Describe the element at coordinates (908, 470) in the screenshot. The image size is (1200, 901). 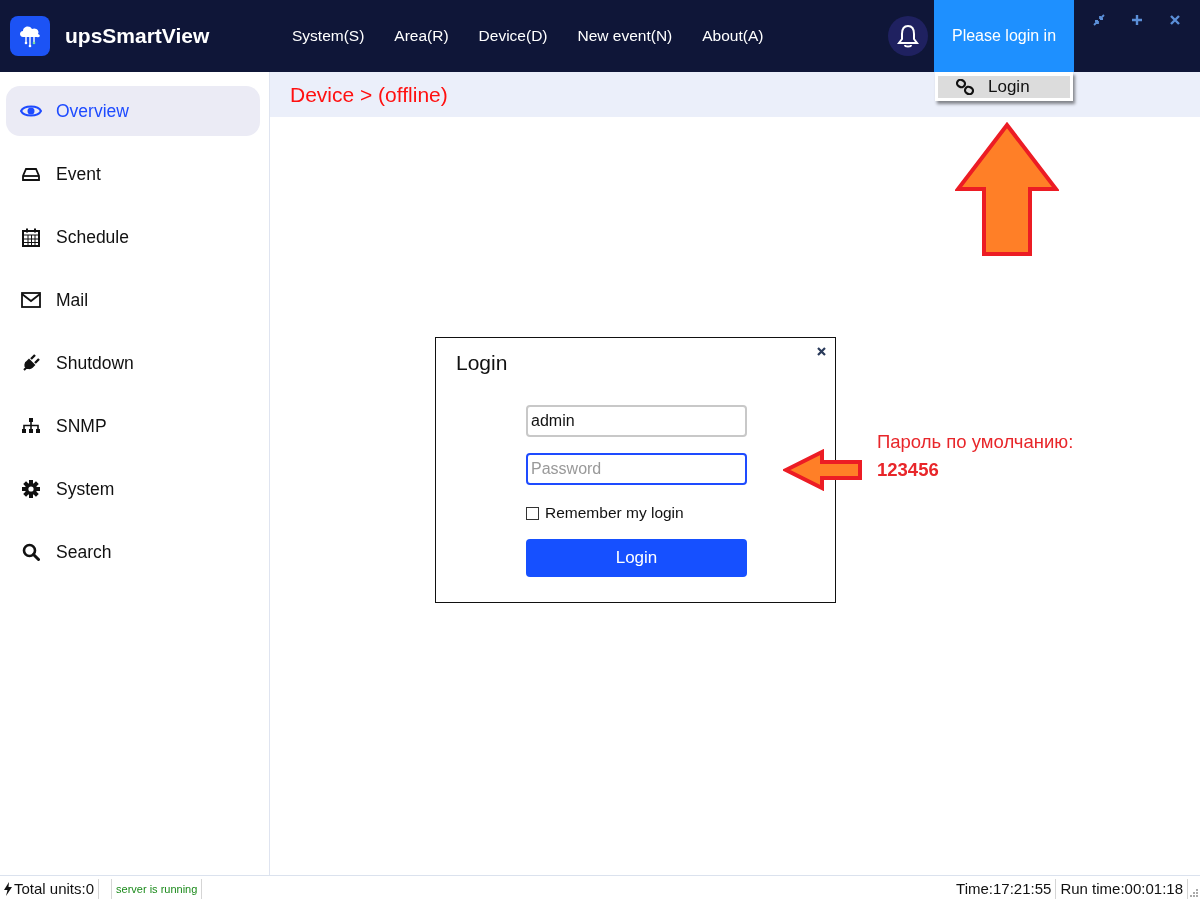
I see `annotation-value: 123456` at that location.